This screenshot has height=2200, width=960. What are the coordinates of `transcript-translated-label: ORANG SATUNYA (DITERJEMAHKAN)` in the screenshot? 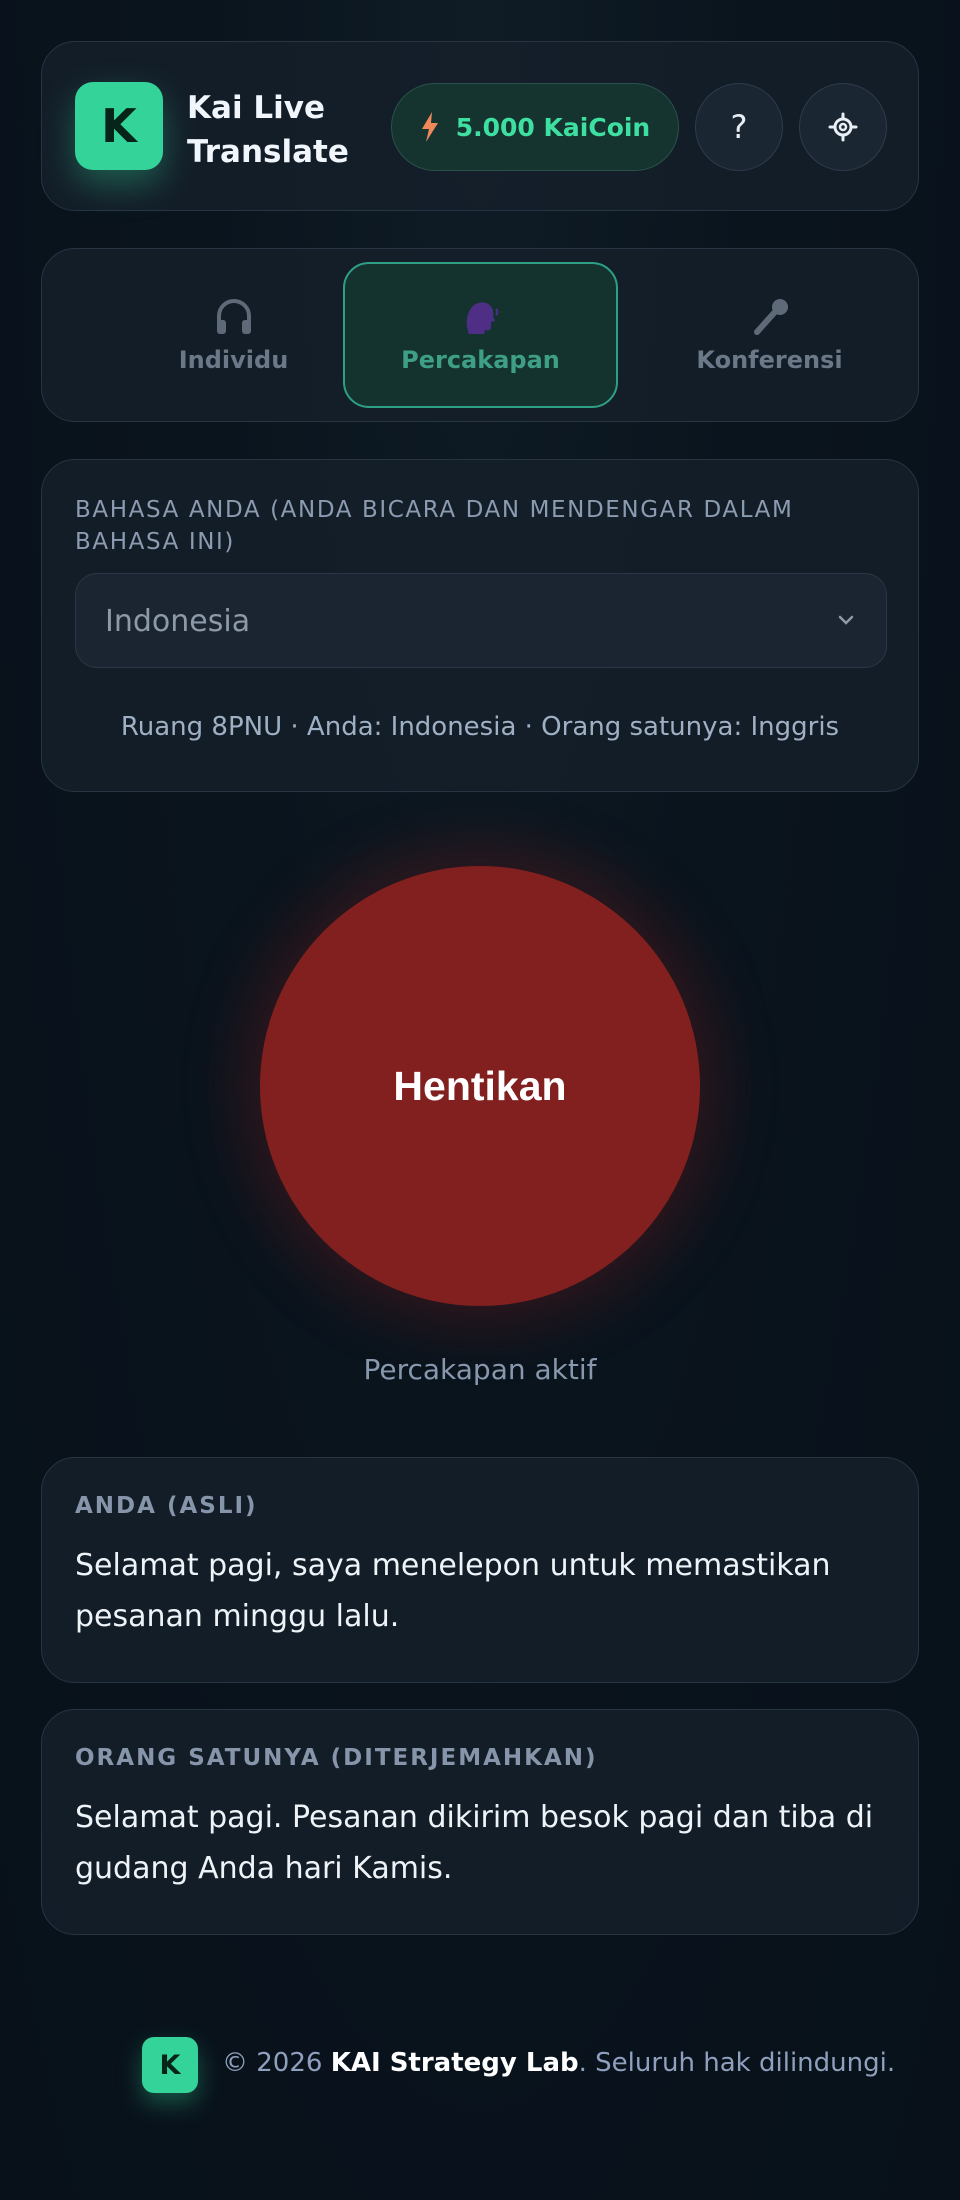 It's located at (336, 1758).